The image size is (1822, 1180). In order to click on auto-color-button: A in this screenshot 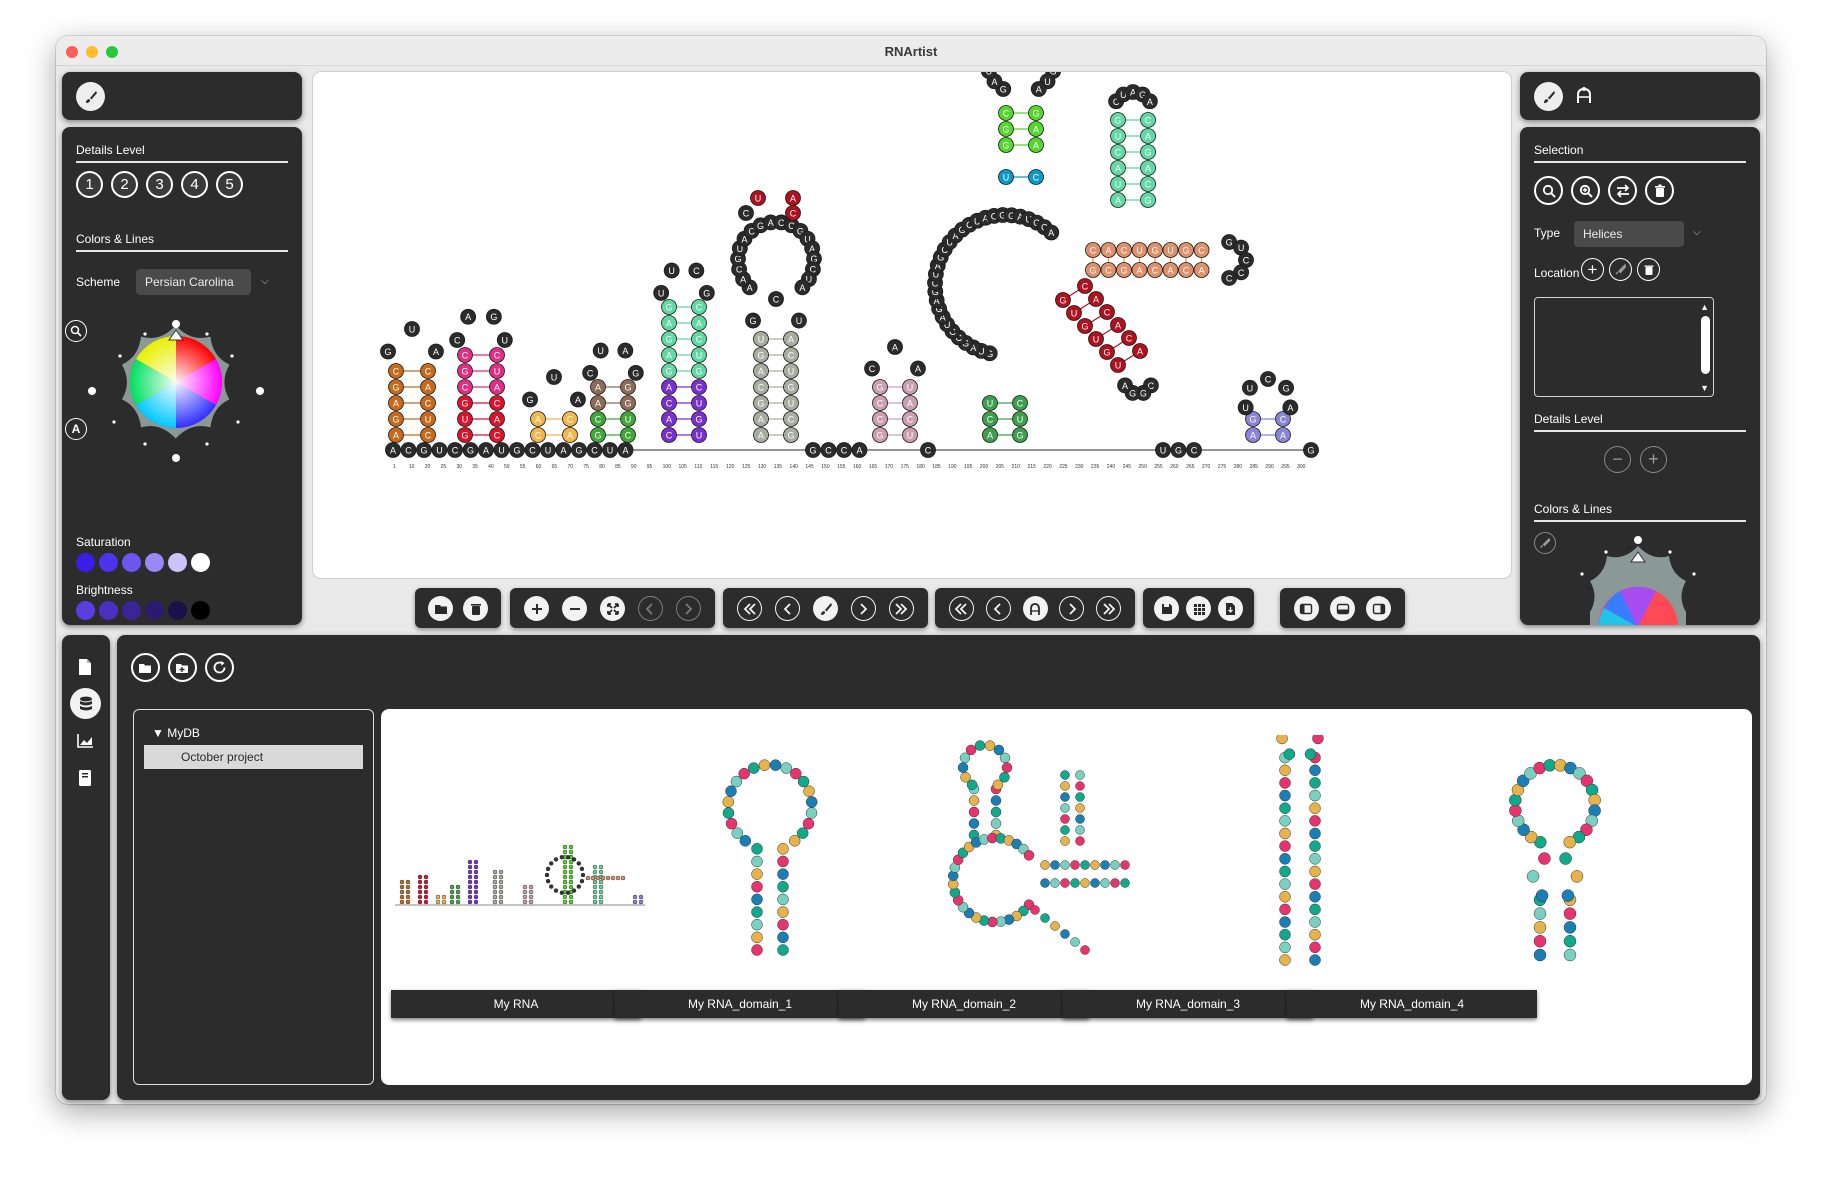, I will do `click(76, 429)`.